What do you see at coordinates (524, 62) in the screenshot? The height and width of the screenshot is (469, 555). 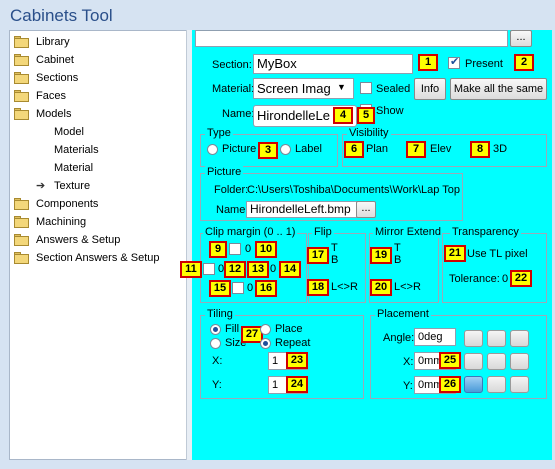 I see `badge-2: 2` at bounding box center [524, 62].